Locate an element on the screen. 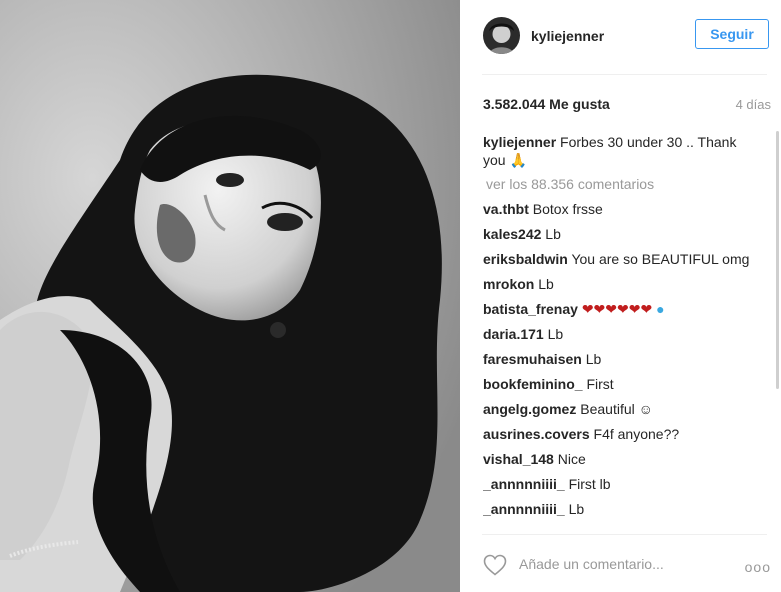 The width and height of the screenshot is (781, 592). avatar-image is located at coordinates (501, 35).